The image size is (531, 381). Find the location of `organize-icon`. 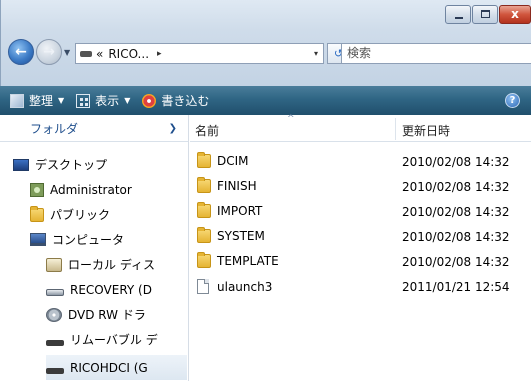

organize-icon is located at coordinates (17, 100).